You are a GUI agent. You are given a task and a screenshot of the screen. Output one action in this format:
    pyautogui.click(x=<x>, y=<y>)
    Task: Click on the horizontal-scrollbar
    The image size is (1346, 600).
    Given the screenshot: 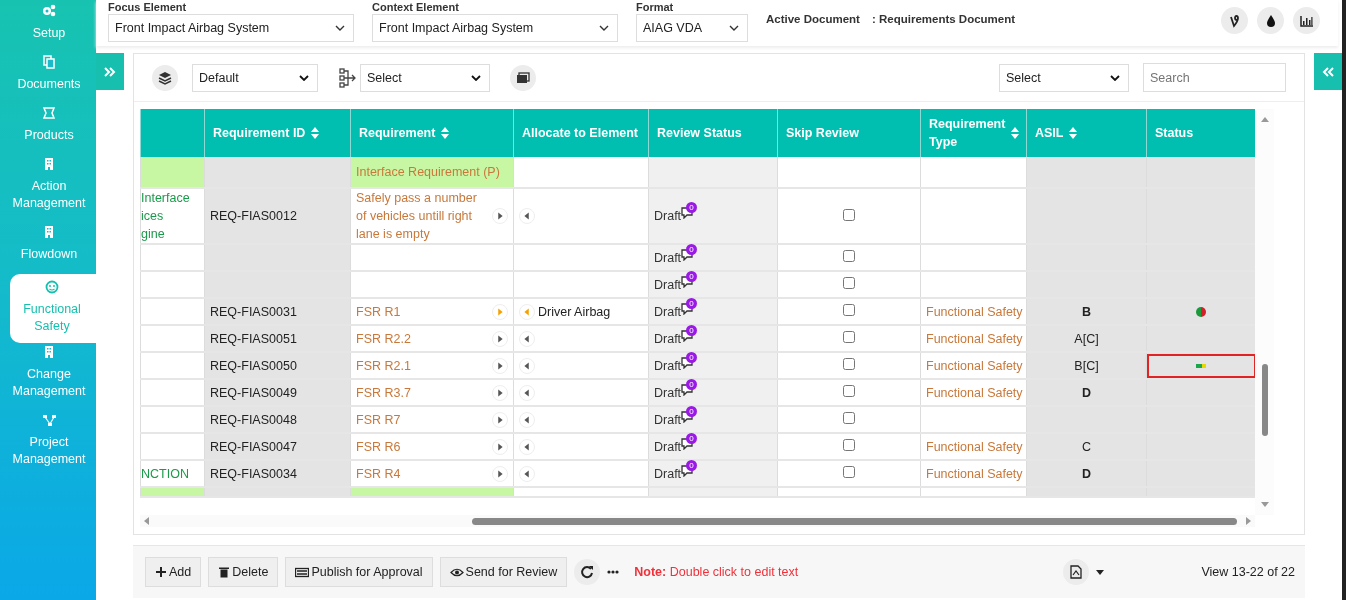 What is the action you would take?
    pyautogui.click(x=697, y=521)
    